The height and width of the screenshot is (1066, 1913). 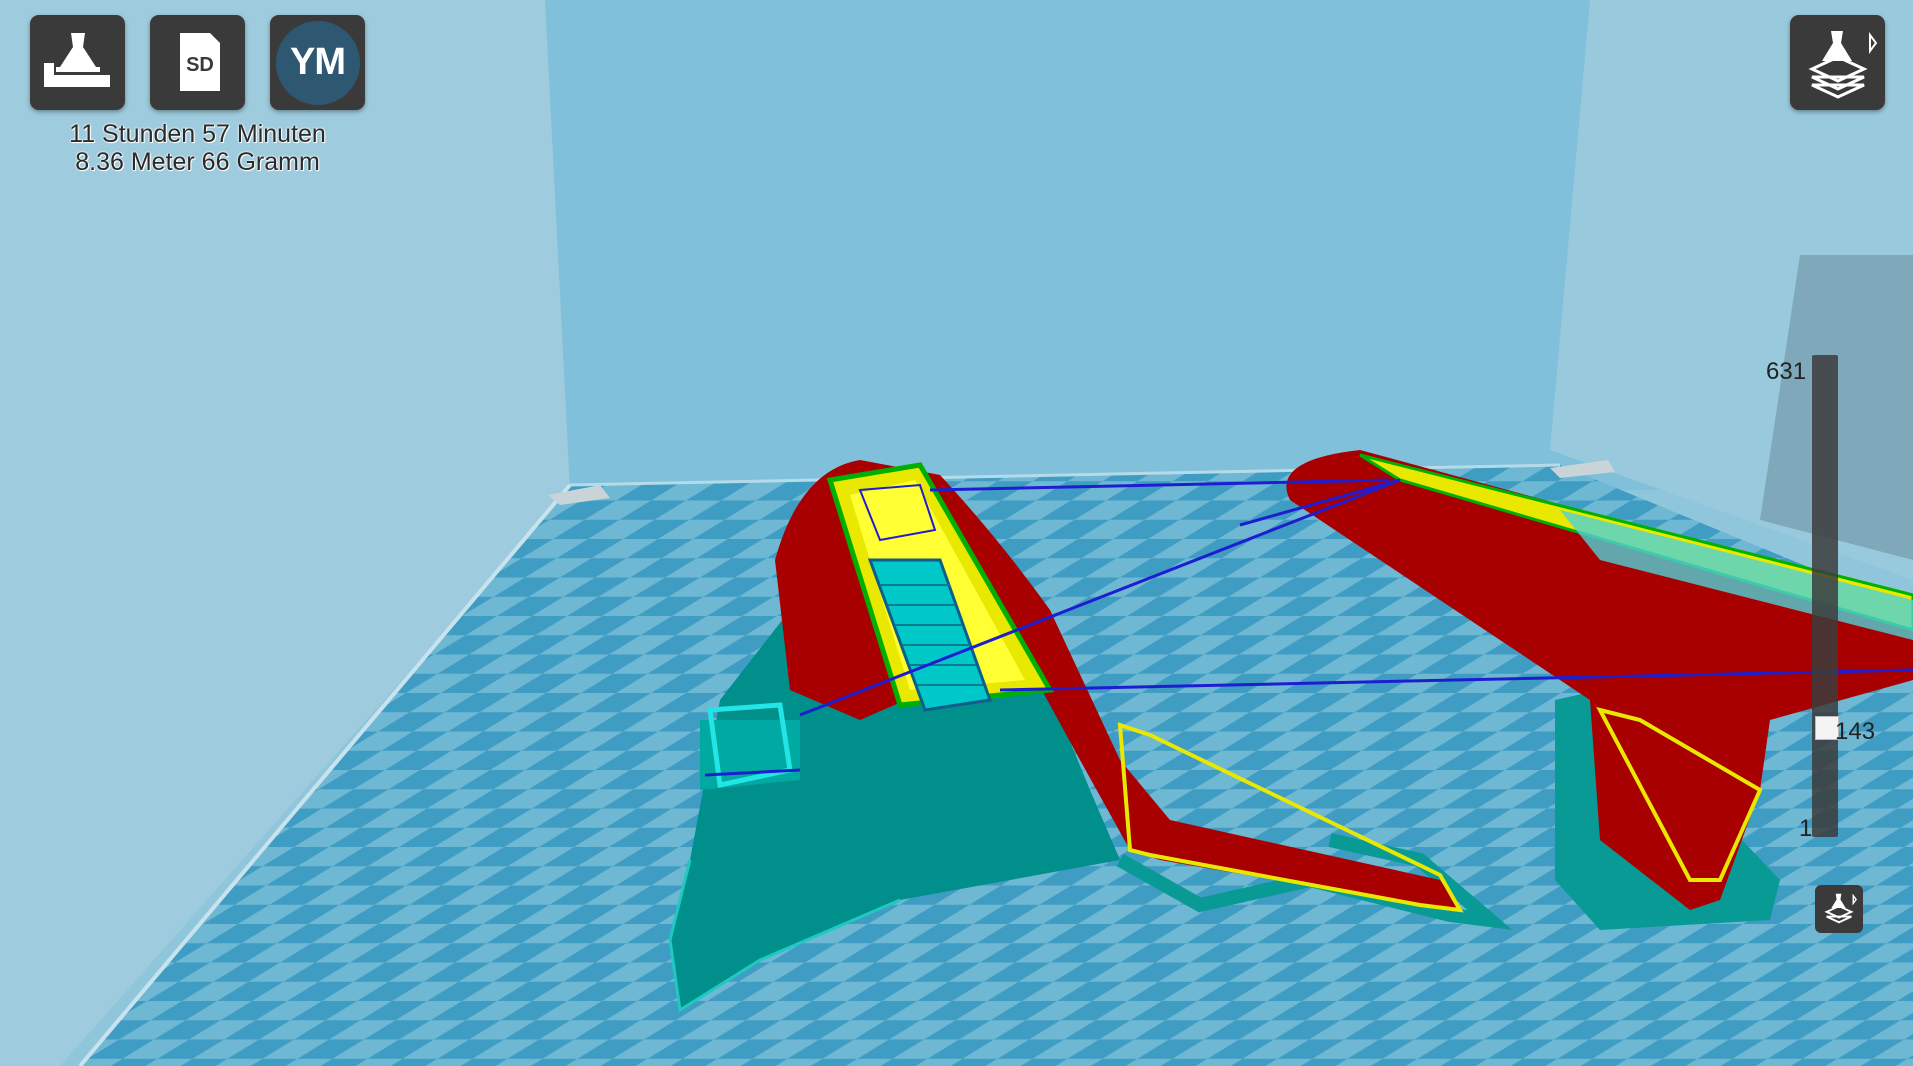 What do you see at coordinates (1806, 828) in the screenshot?
I see `layer-slider-min-label: 1` at bounding box center [1806, 828].